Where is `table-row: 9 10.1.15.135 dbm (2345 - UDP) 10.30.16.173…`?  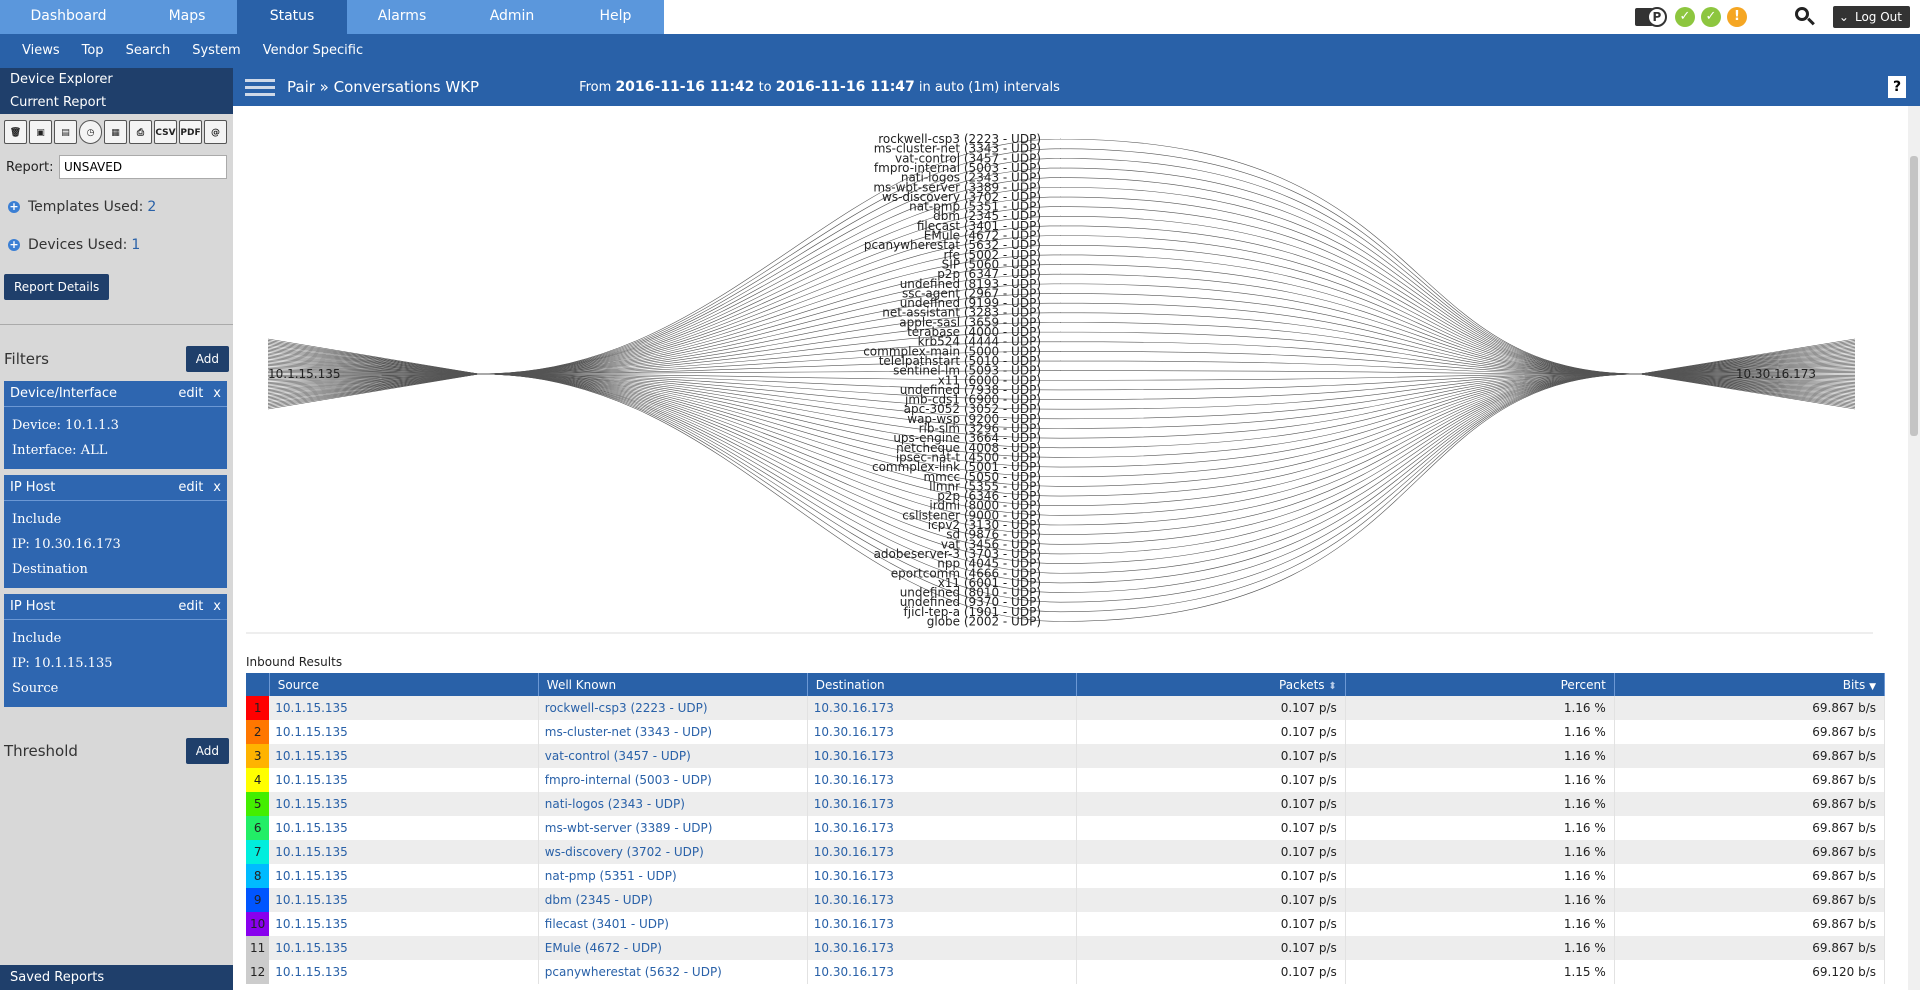
table-row: 9 10.1.15.135 dbm (2345 - UDP) 10.30.16.173… is located at coordinates (1066, 900).